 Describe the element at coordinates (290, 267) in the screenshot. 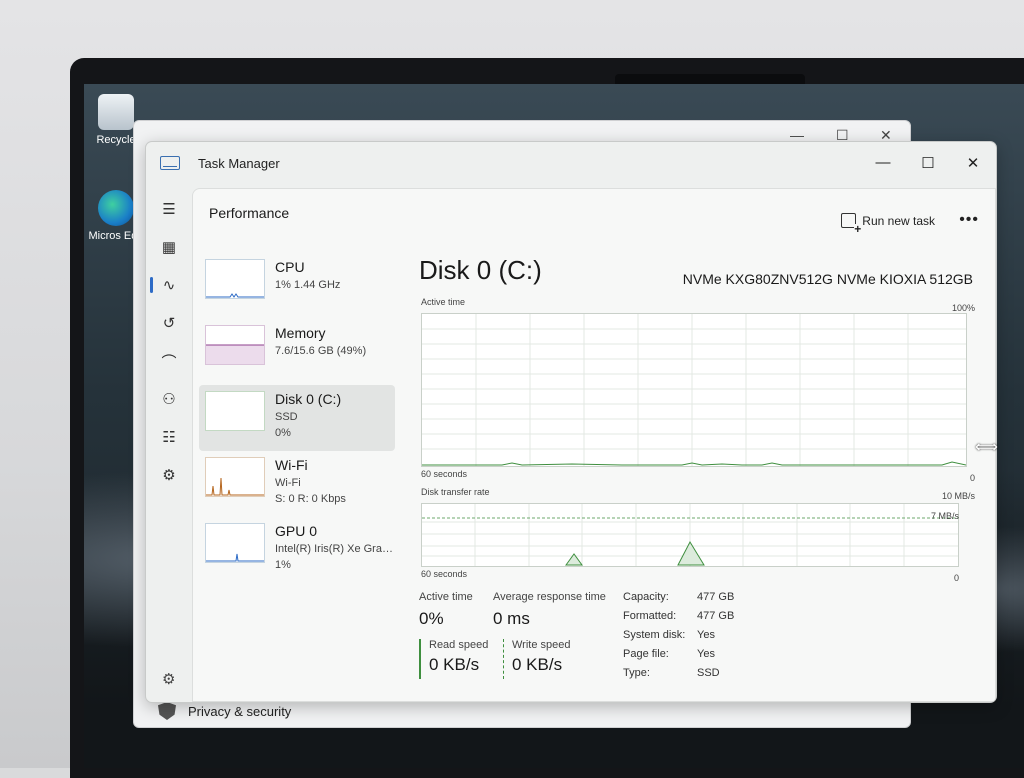

I see `resource-title: CPU` at that location.